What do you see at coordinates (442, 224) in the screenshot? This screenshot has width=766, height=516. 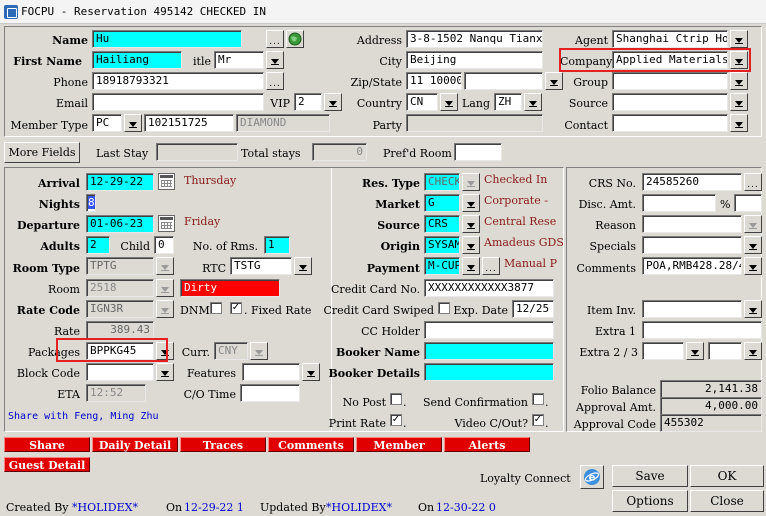 I see `res-source-field: CRS` at bounding box center [442, 224].